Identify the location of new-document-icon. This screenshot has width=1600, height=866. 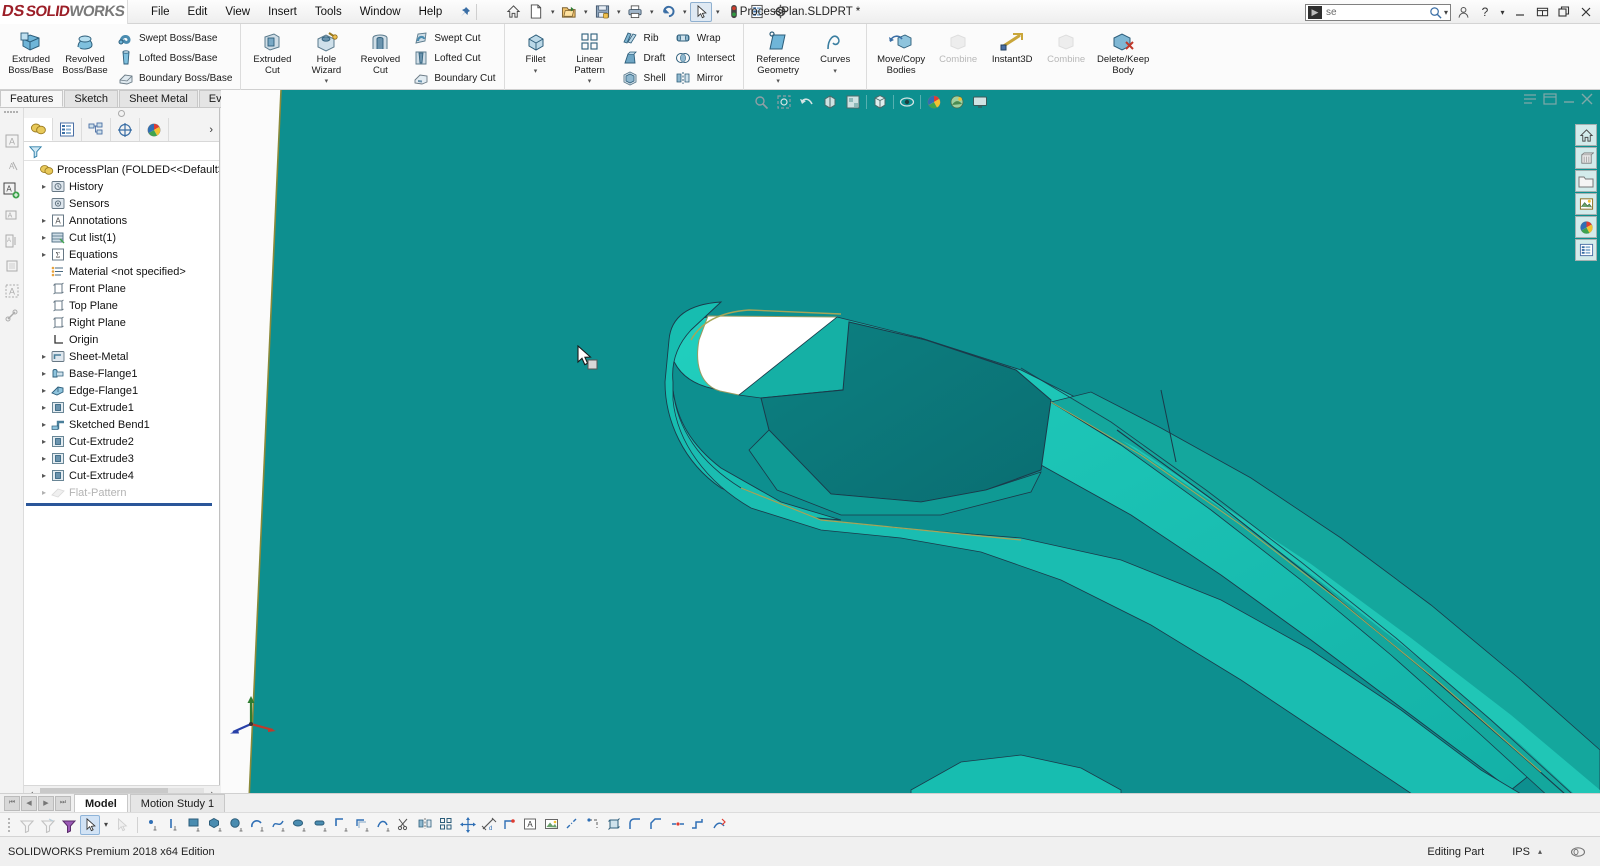
(536, 12).